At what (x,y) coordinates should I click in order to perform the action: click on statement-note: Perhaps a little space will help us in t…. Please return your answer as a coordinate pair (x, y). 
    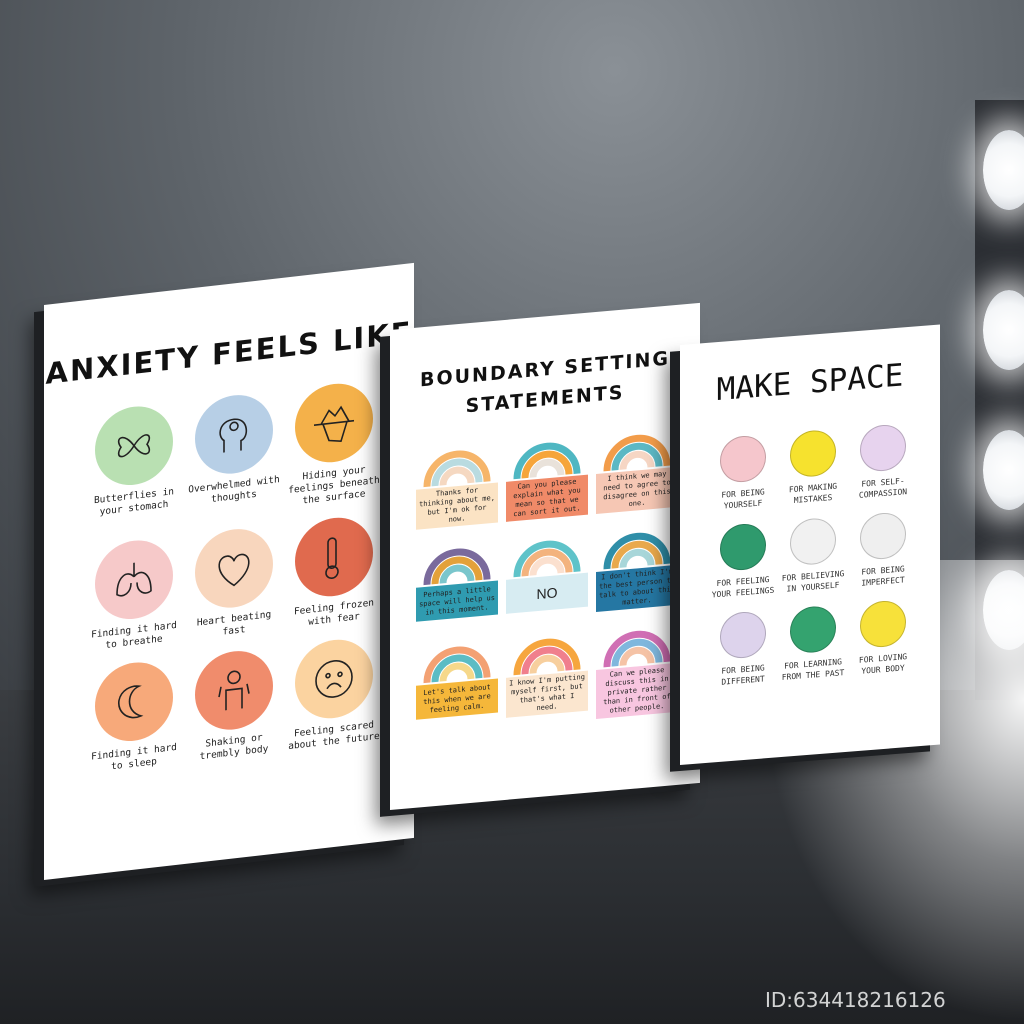
    Looking at the image, I should click on (457, 601).